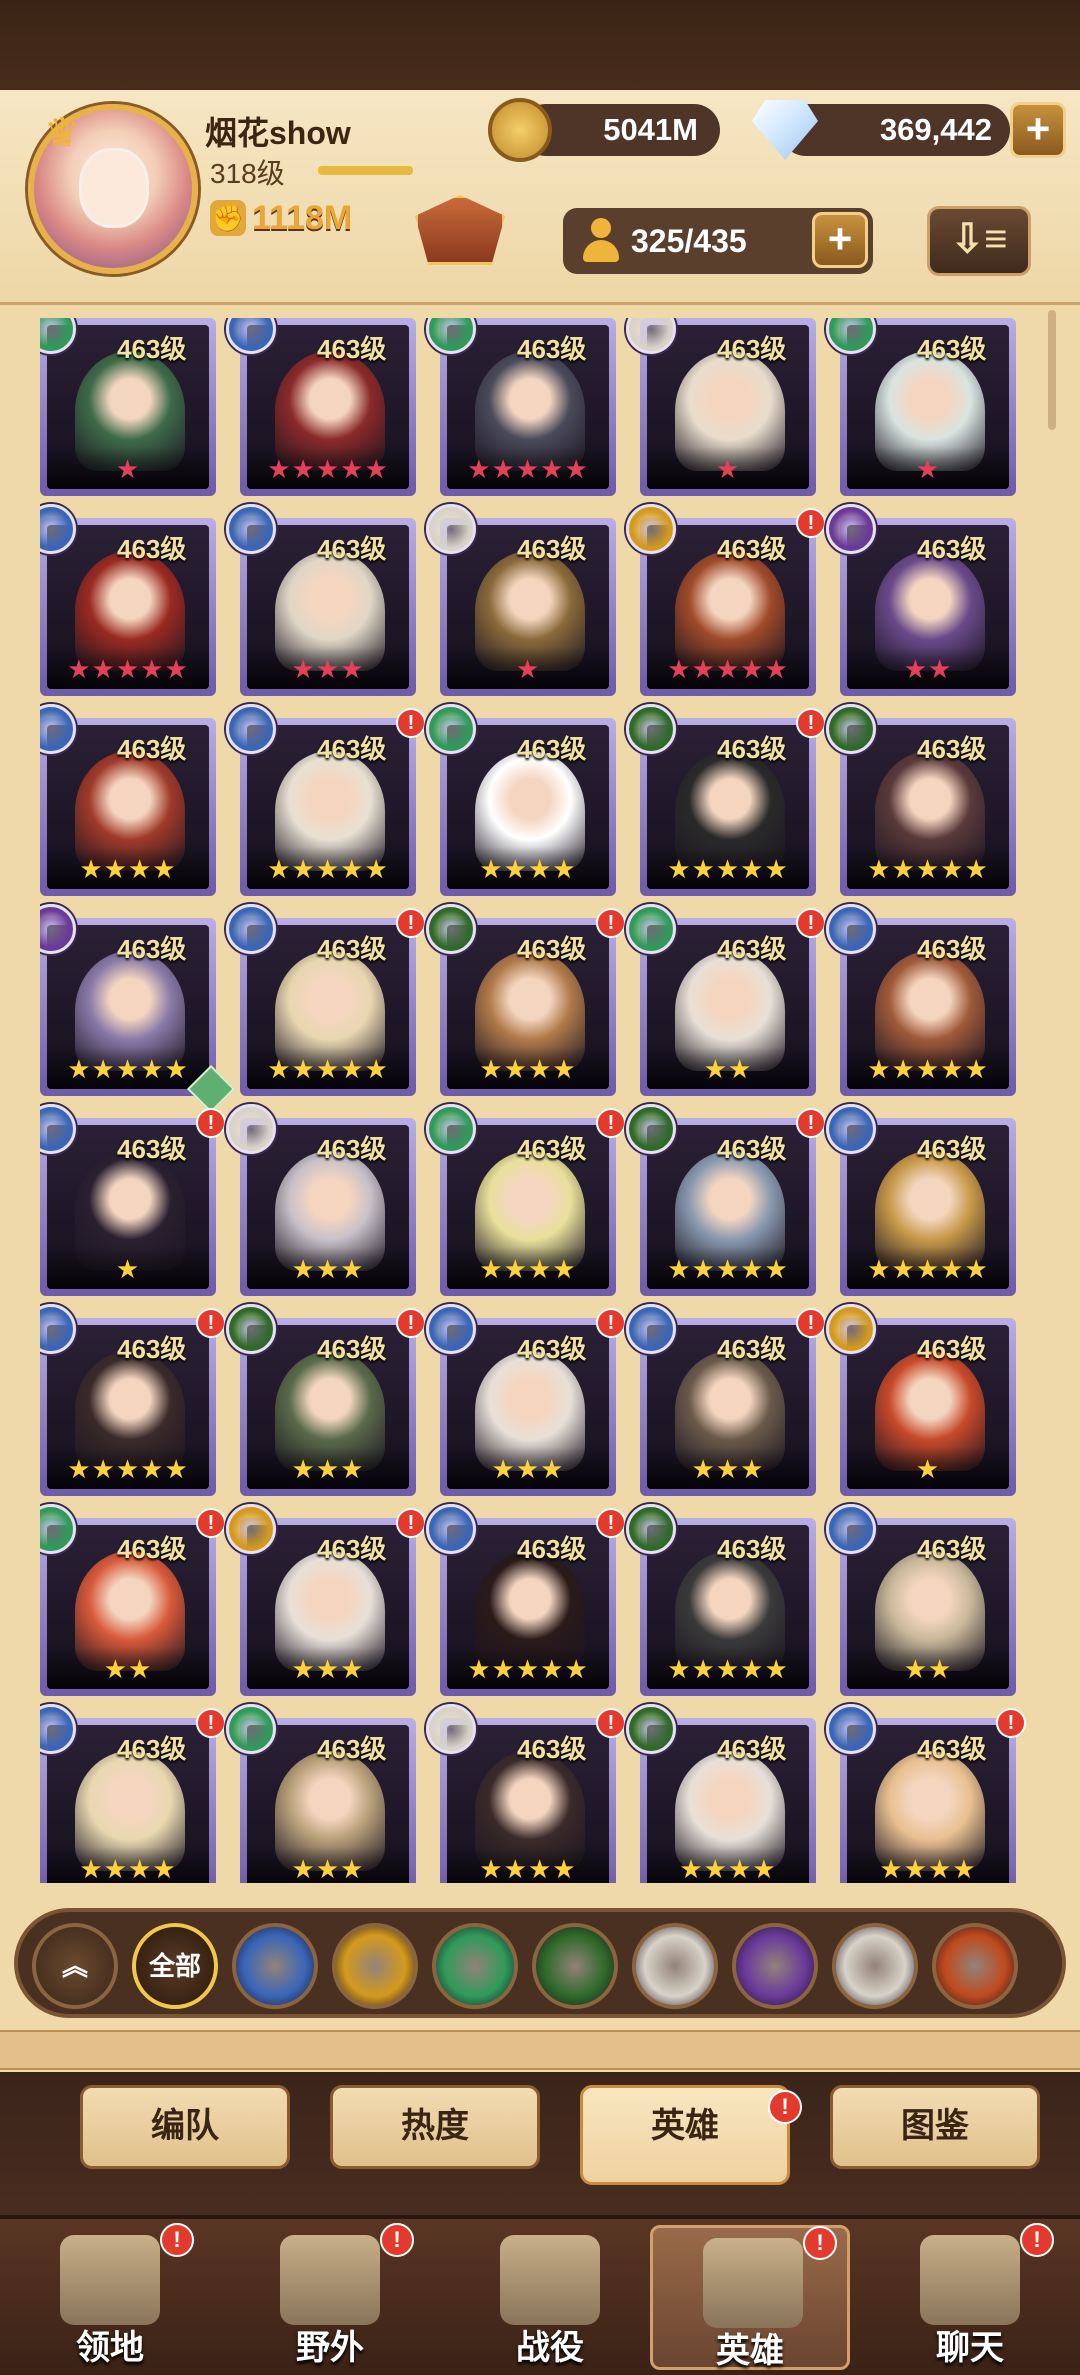  I want to click on player-avatar: ♛, so click(113, 189).